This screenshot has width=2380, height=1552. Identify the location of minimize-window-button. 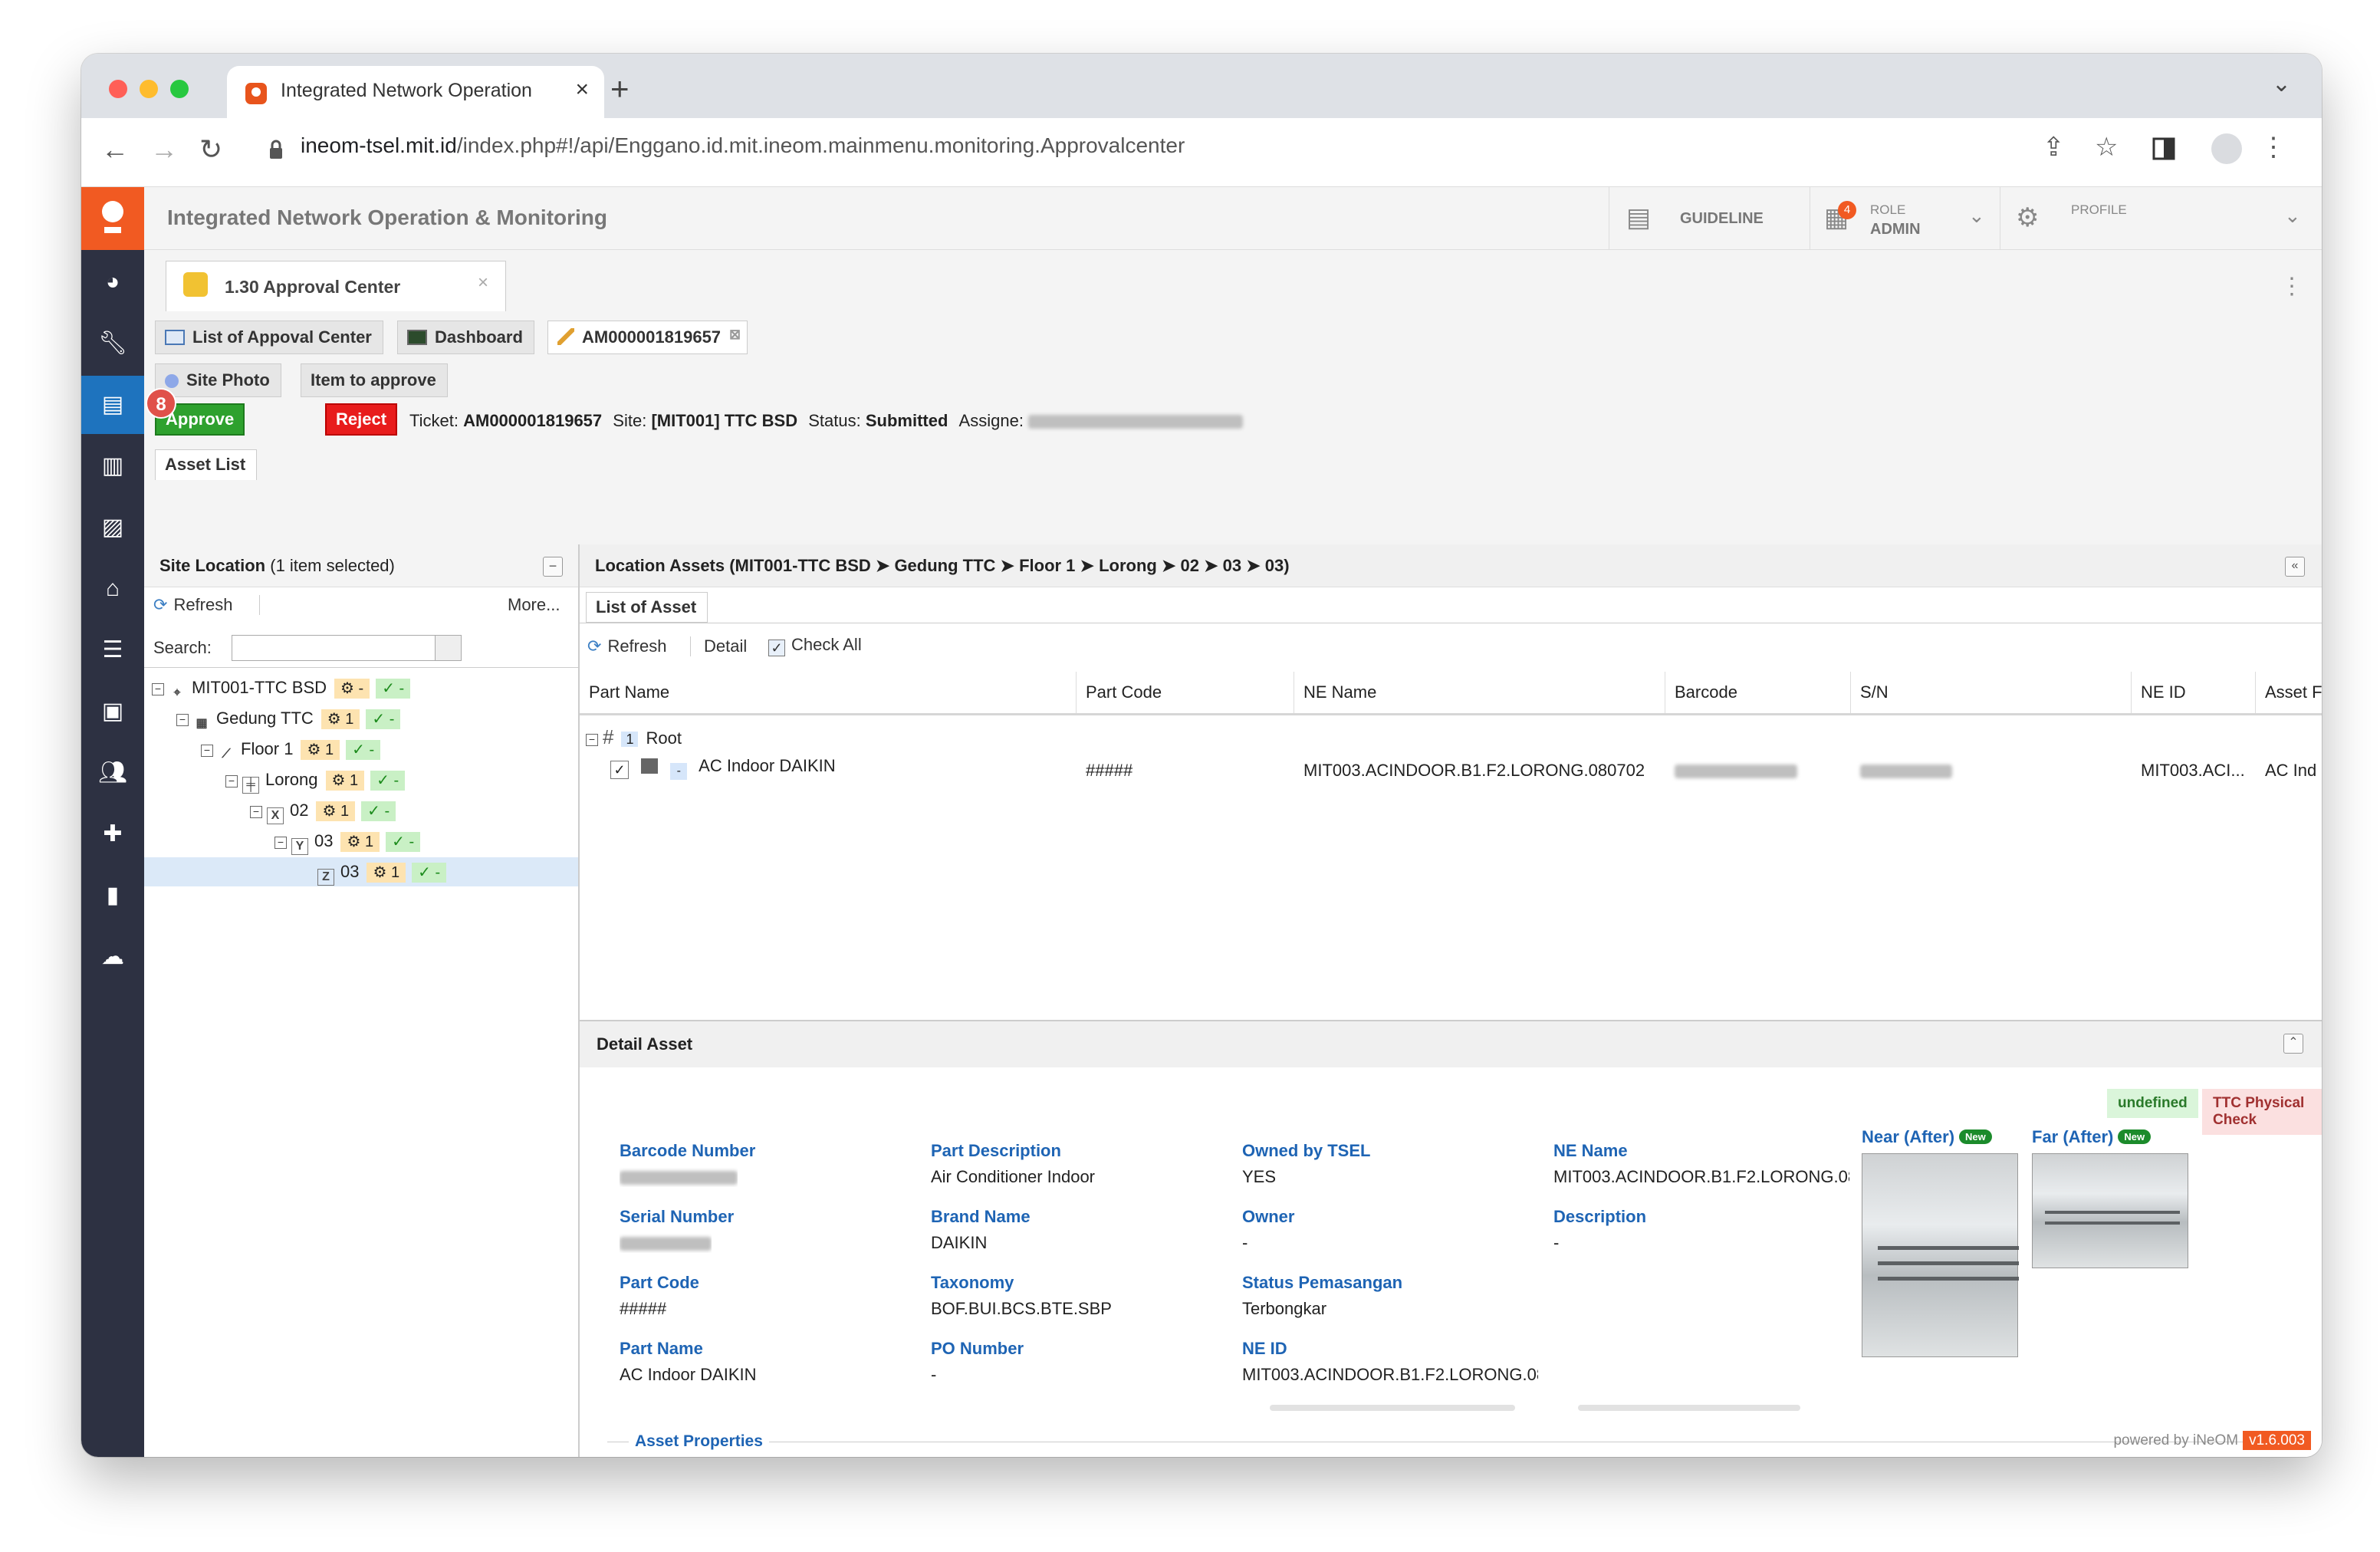
(149, 89).